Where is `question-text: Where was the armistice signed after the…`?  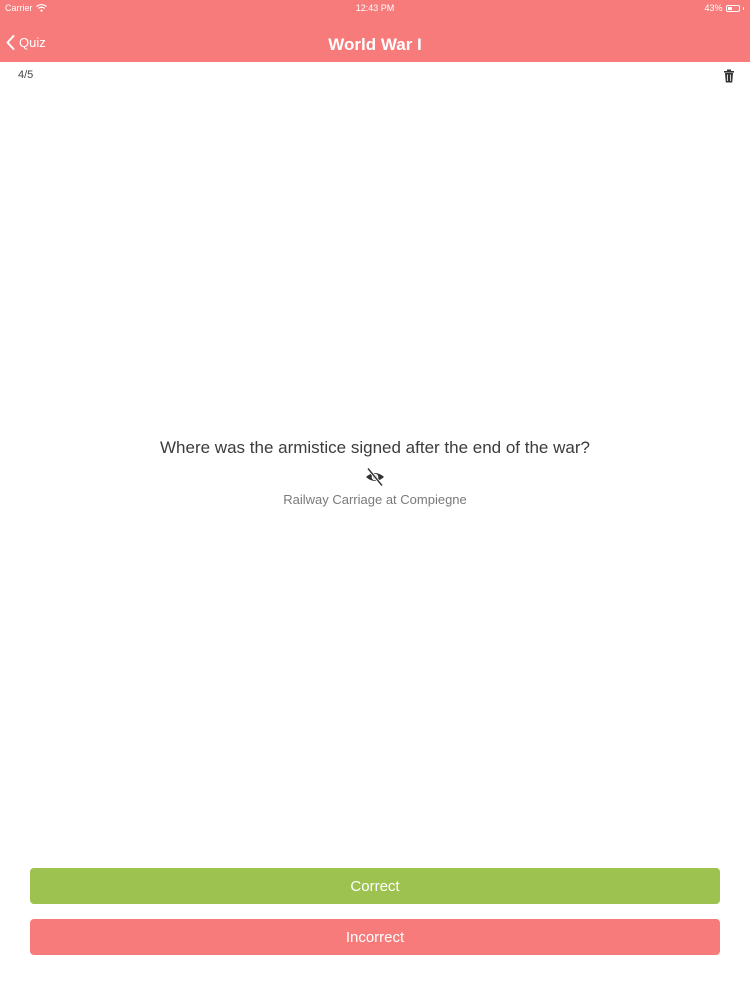 question-text: Where was the armistice signed after the… is located at coordinates (375, 447).